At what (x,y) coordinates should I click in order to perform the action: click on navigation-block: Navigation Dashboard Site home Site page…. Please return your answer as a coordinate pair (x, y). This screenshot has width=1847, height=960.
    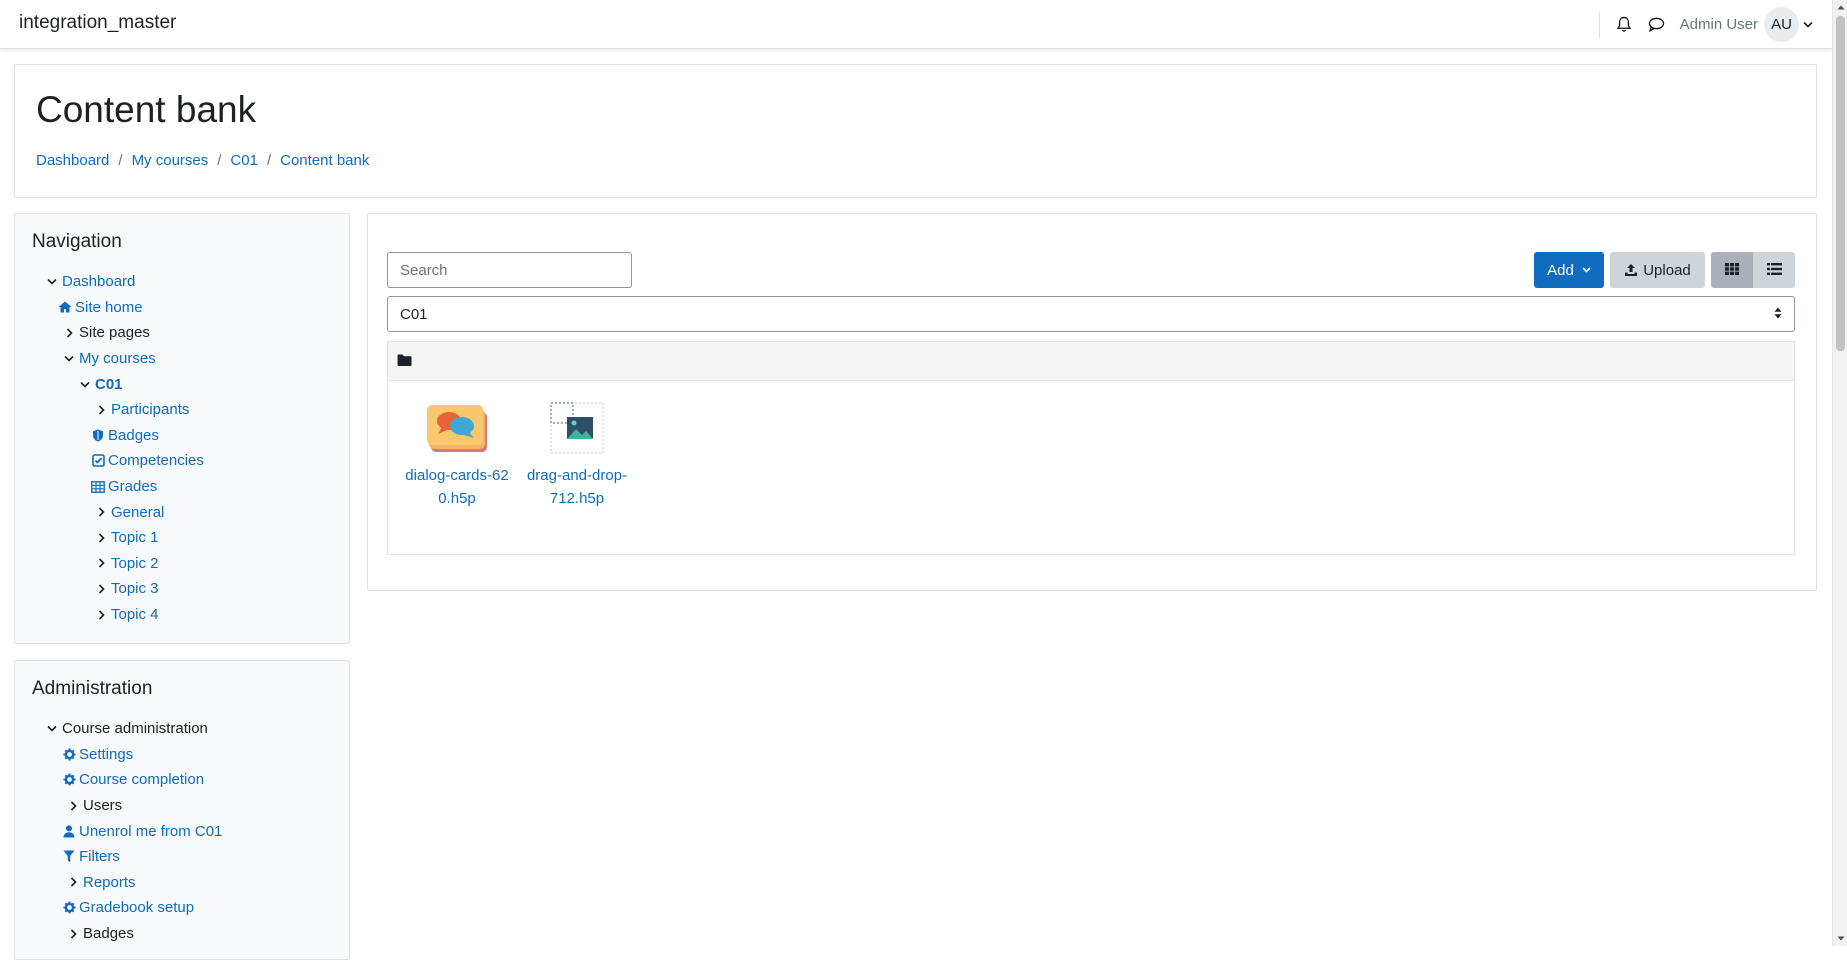
    Looking at the image, I should click on (182, 428).